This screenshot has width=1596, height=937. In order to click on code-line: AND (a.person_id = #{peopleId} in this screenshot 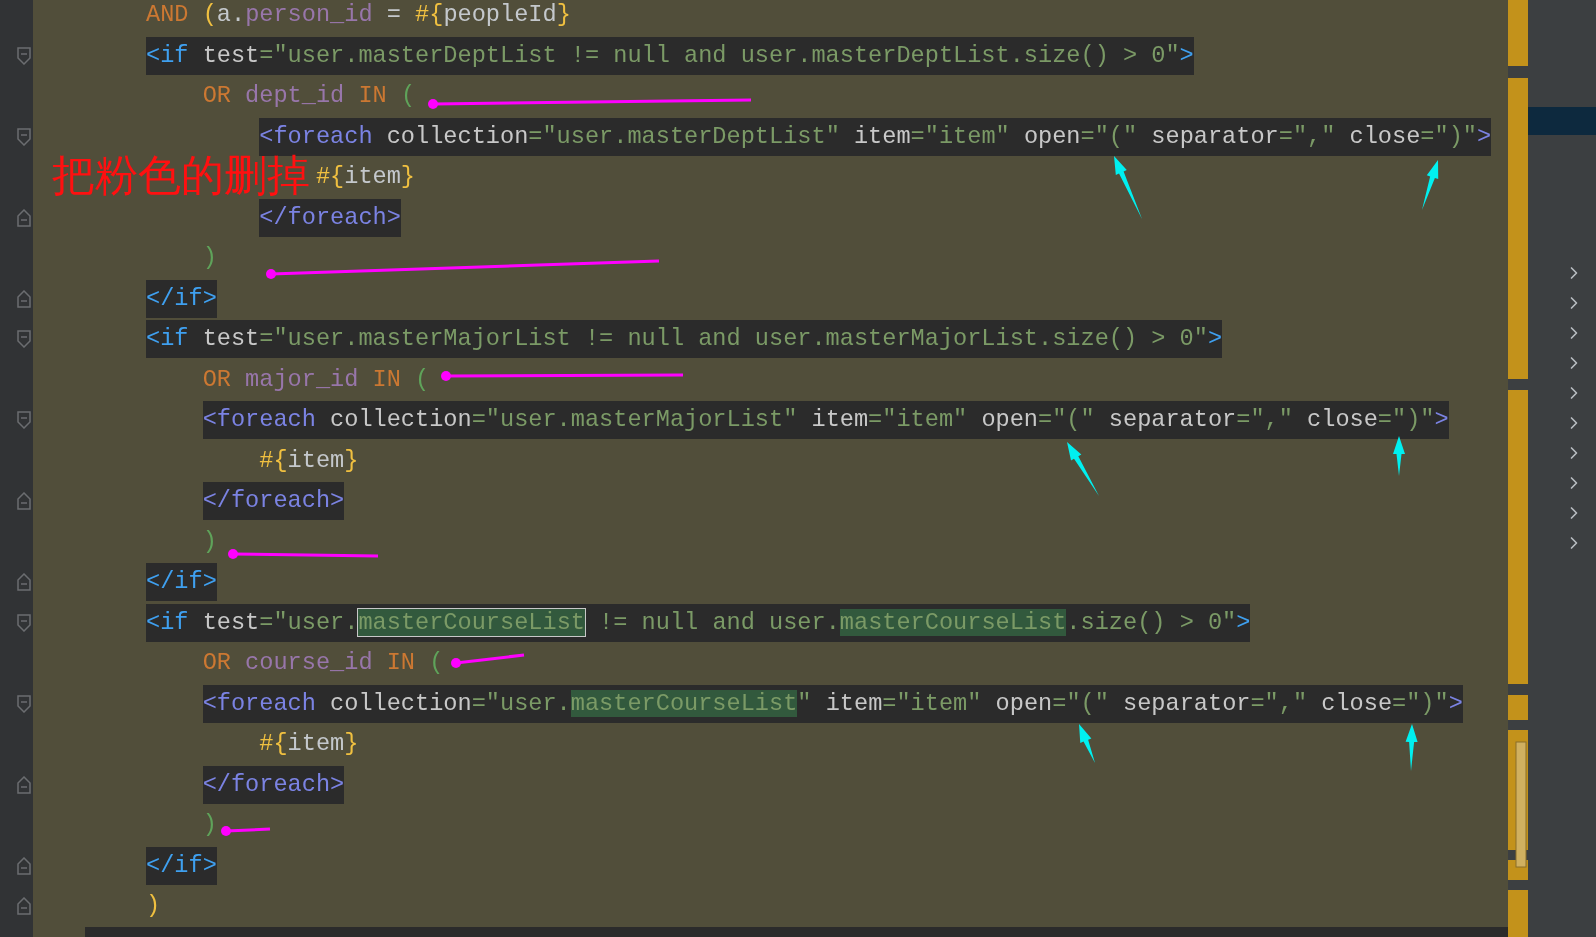, I will do `click(358, 15)`.